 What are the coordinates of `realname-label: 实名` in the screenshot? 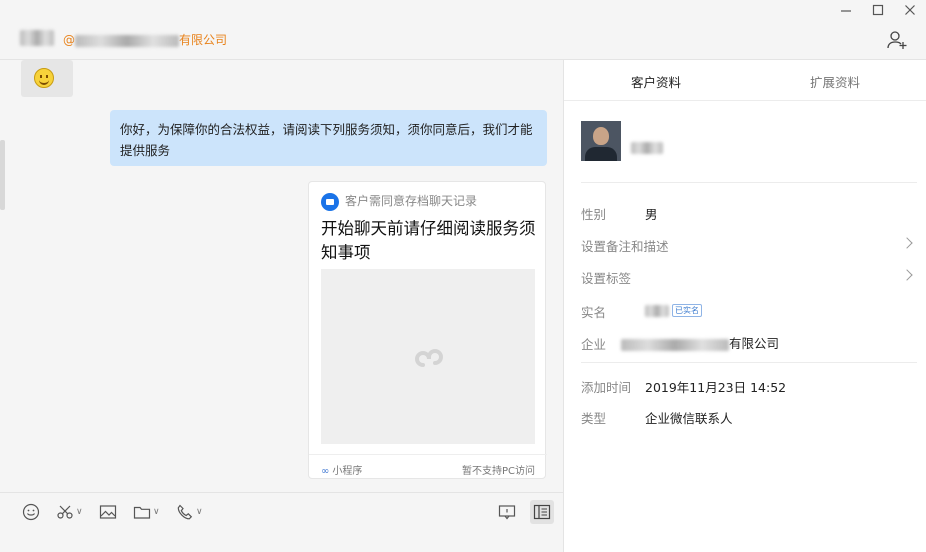 It's located at (594, 312).